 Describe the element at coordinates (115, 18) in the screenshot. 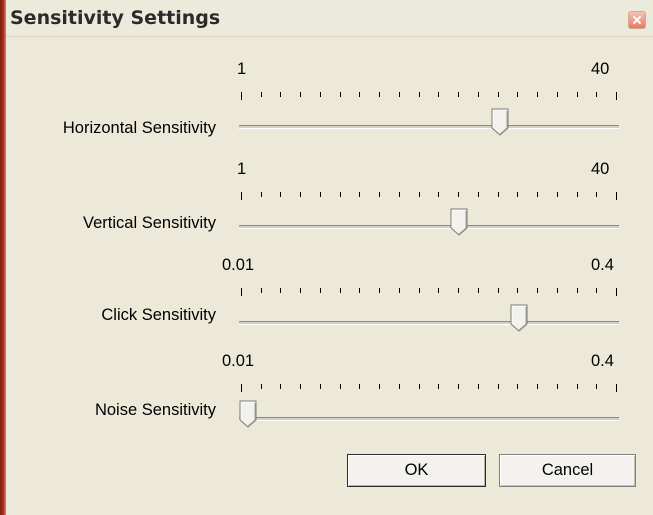

I see `dialog-title: Sensitivity Settings` at that location.